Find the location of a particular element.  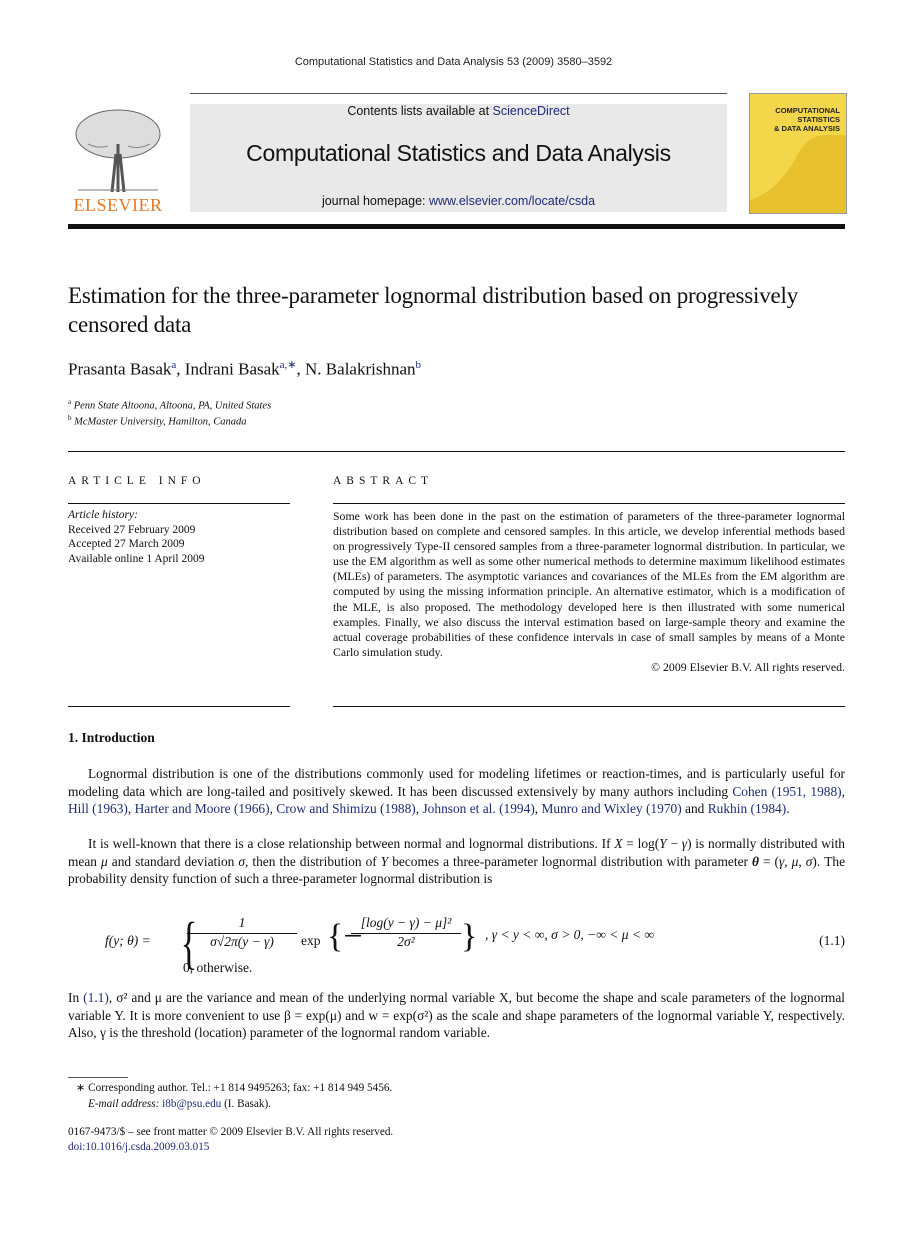

affiliation-marker: b is located at coordinates (70, 418).